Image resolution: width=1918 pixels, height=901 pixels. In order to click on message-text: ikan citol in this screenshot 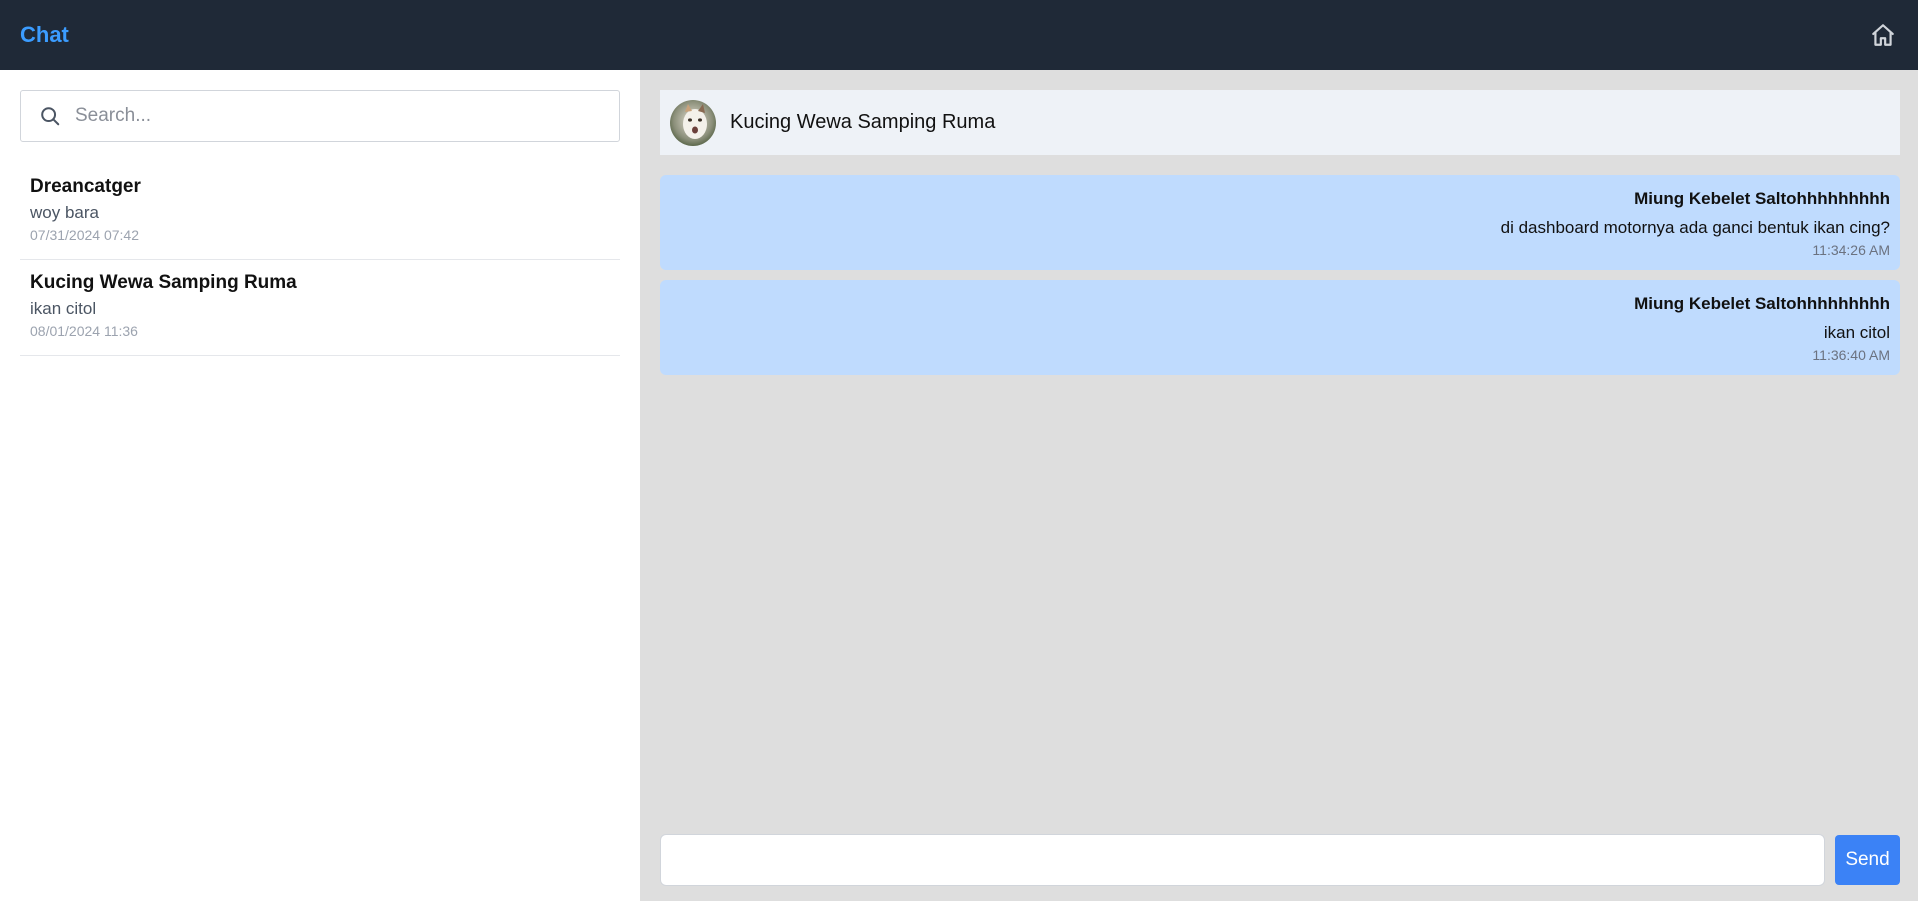, I will do `click(1856, 332)`.